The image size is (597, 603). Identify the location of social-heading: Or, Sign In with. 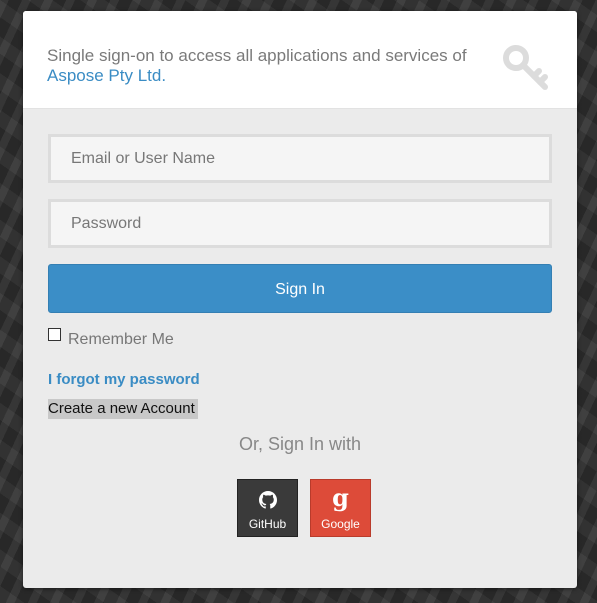
(300, 444).